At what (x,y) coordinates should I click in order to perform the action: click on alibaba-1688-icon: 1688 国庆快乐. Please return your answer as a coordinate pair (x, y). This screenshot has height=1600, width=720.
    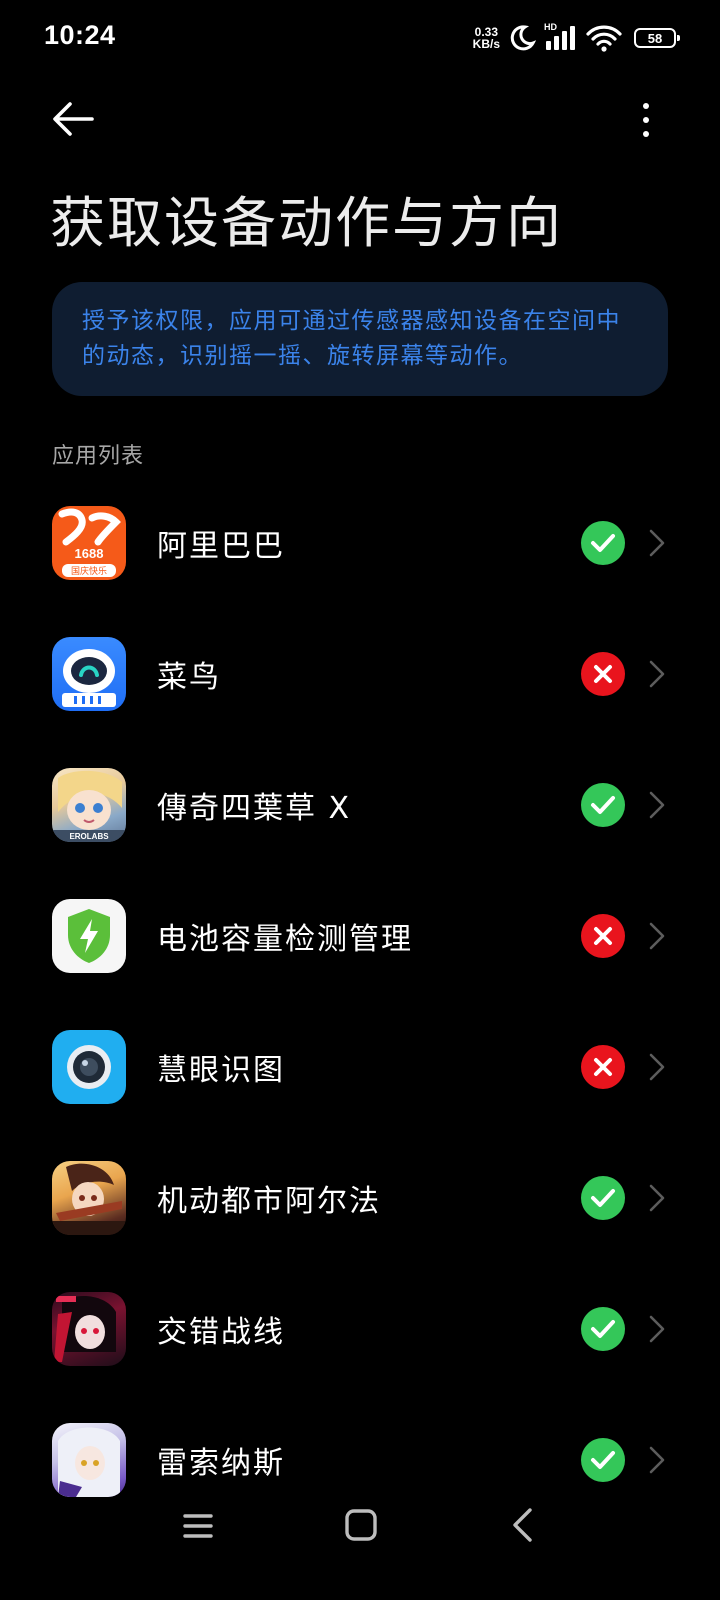
    Looking at the image, I should click on (89, 543).